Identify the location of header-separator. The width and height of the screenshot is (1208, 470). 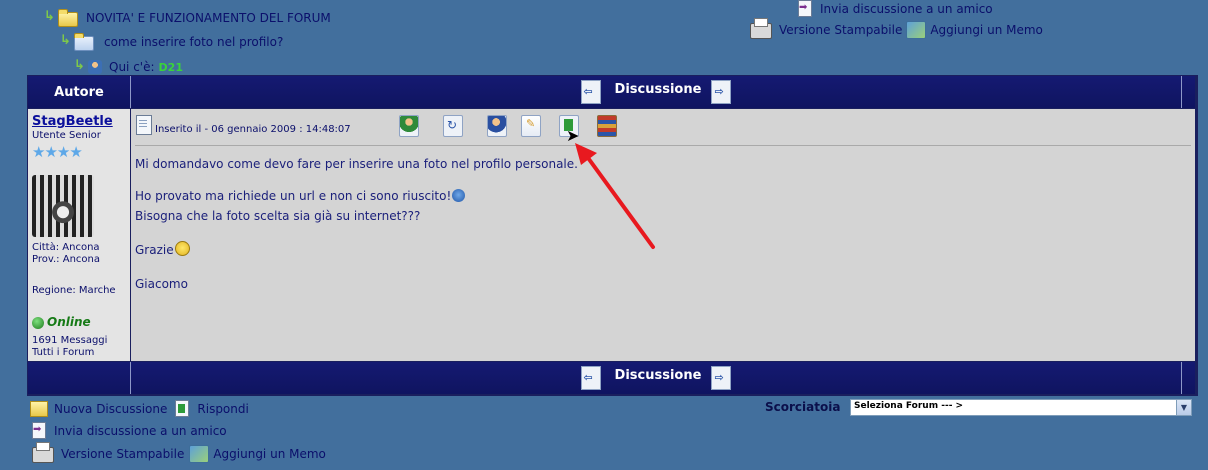
(1181, 92).